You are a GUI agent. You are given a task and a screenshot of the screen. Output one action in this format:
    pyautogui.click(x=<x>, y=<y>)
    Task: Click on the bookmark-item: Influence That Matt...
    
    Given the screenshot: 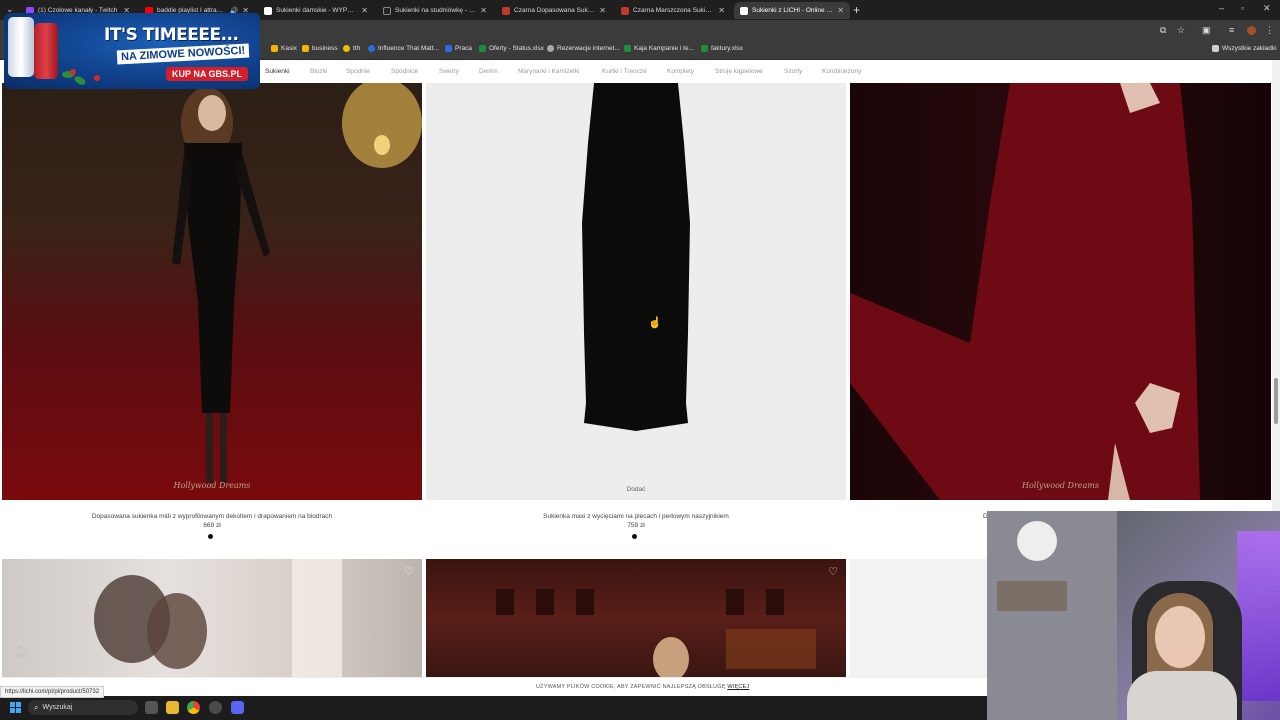 What is the action you would take?
    pyautogui.click(x=403, y=48)
    